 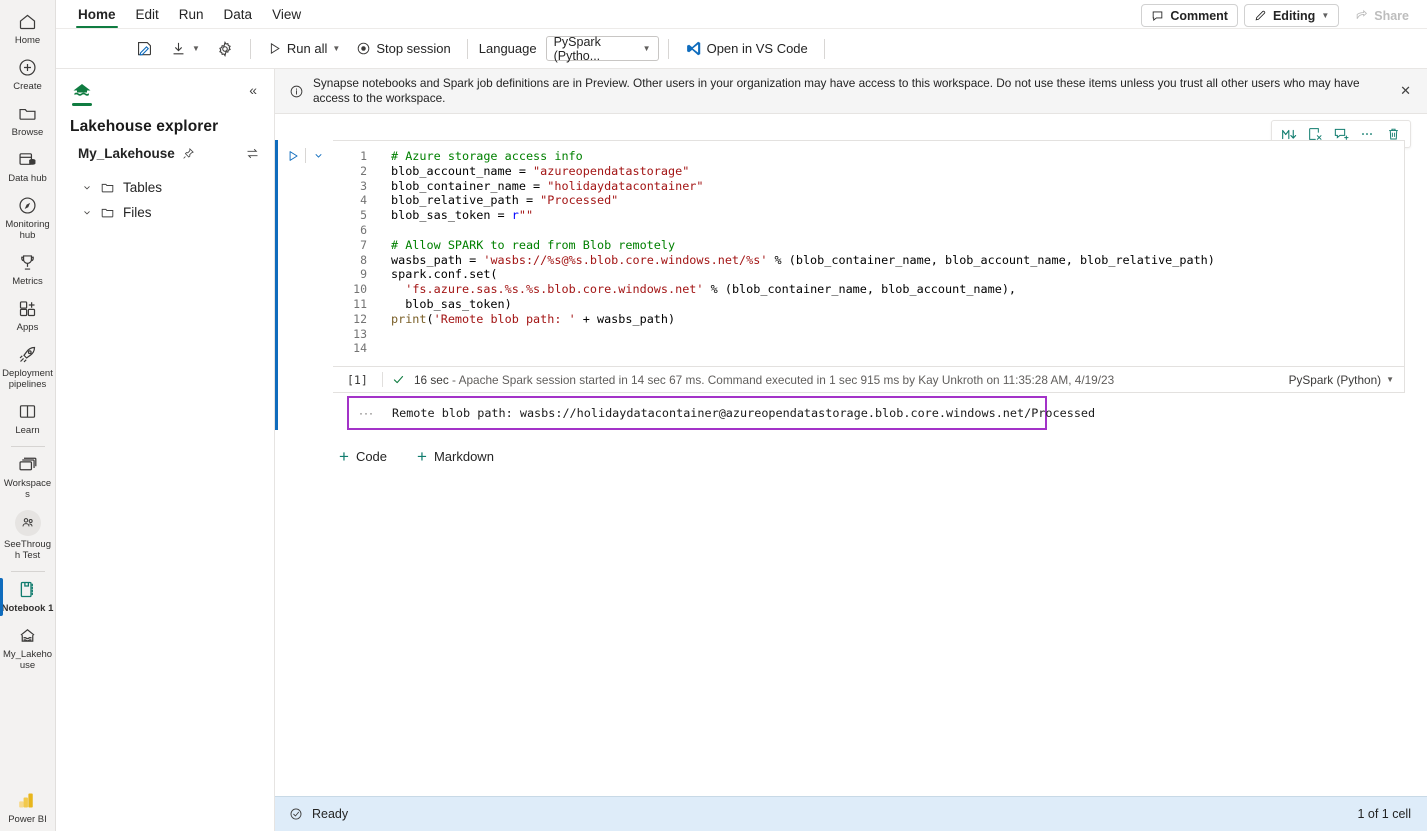 I want to click on close-icon: ✕, so click(x=1405, y=91).